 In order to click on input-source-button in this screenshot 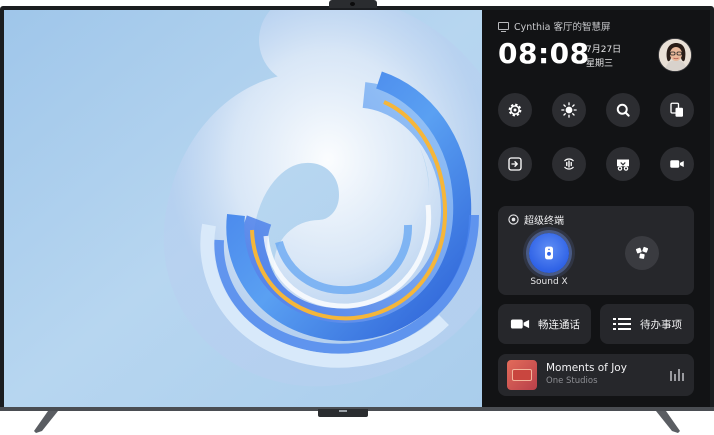, I will do `click(515, 164)`.